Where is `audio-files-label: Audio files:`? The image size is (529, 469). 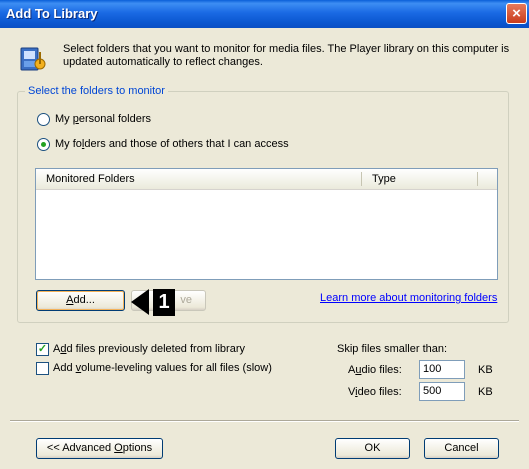
audio-files-label: Audio files: is located at coordinates (375, 370).